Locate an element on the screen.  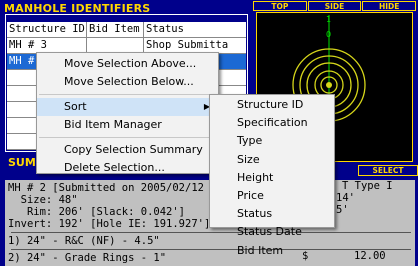
side-view-button: SIDE is located at coordinates (334, 6).